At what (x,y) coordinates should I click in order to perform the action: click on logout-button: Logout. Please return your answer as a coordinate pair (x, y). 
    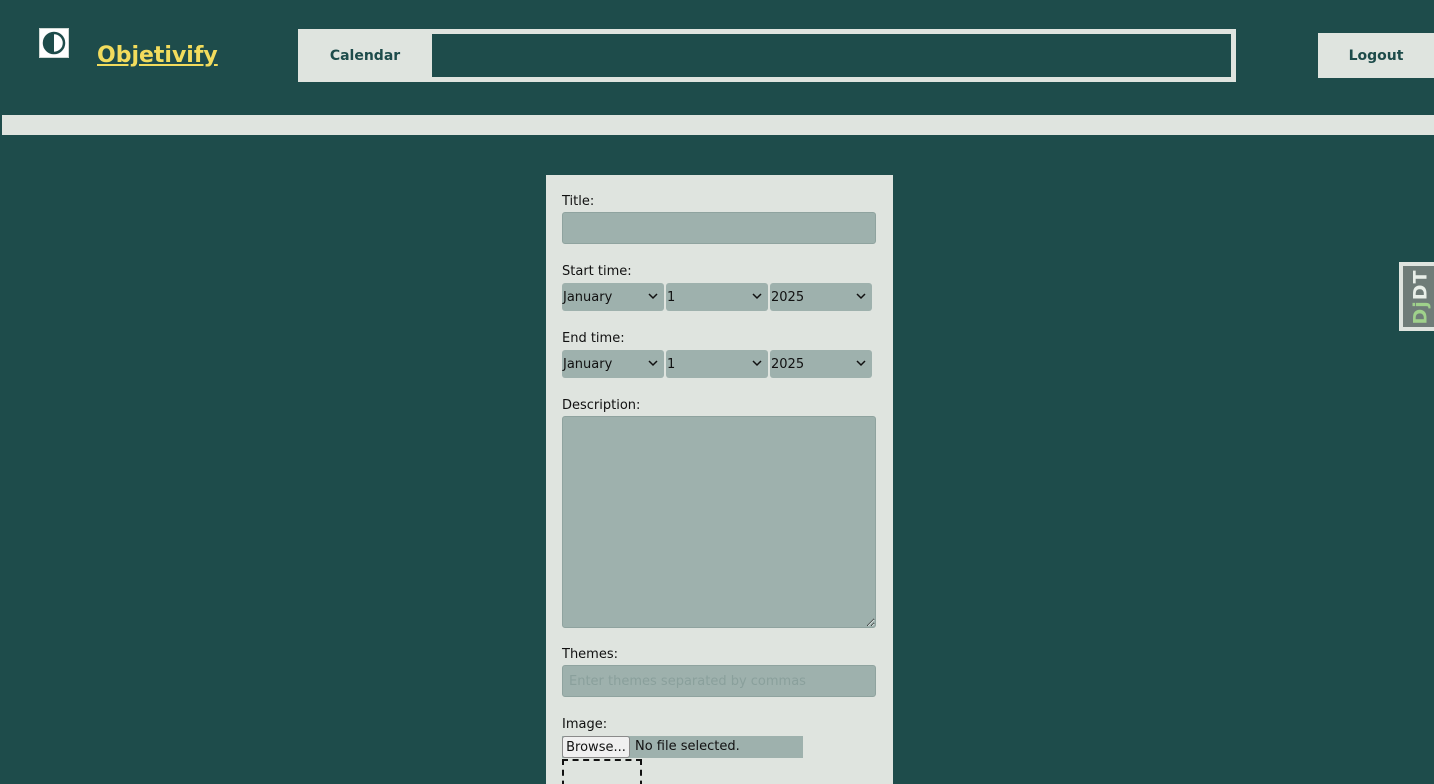
    Looking at the image, I should click on (1376, 55).